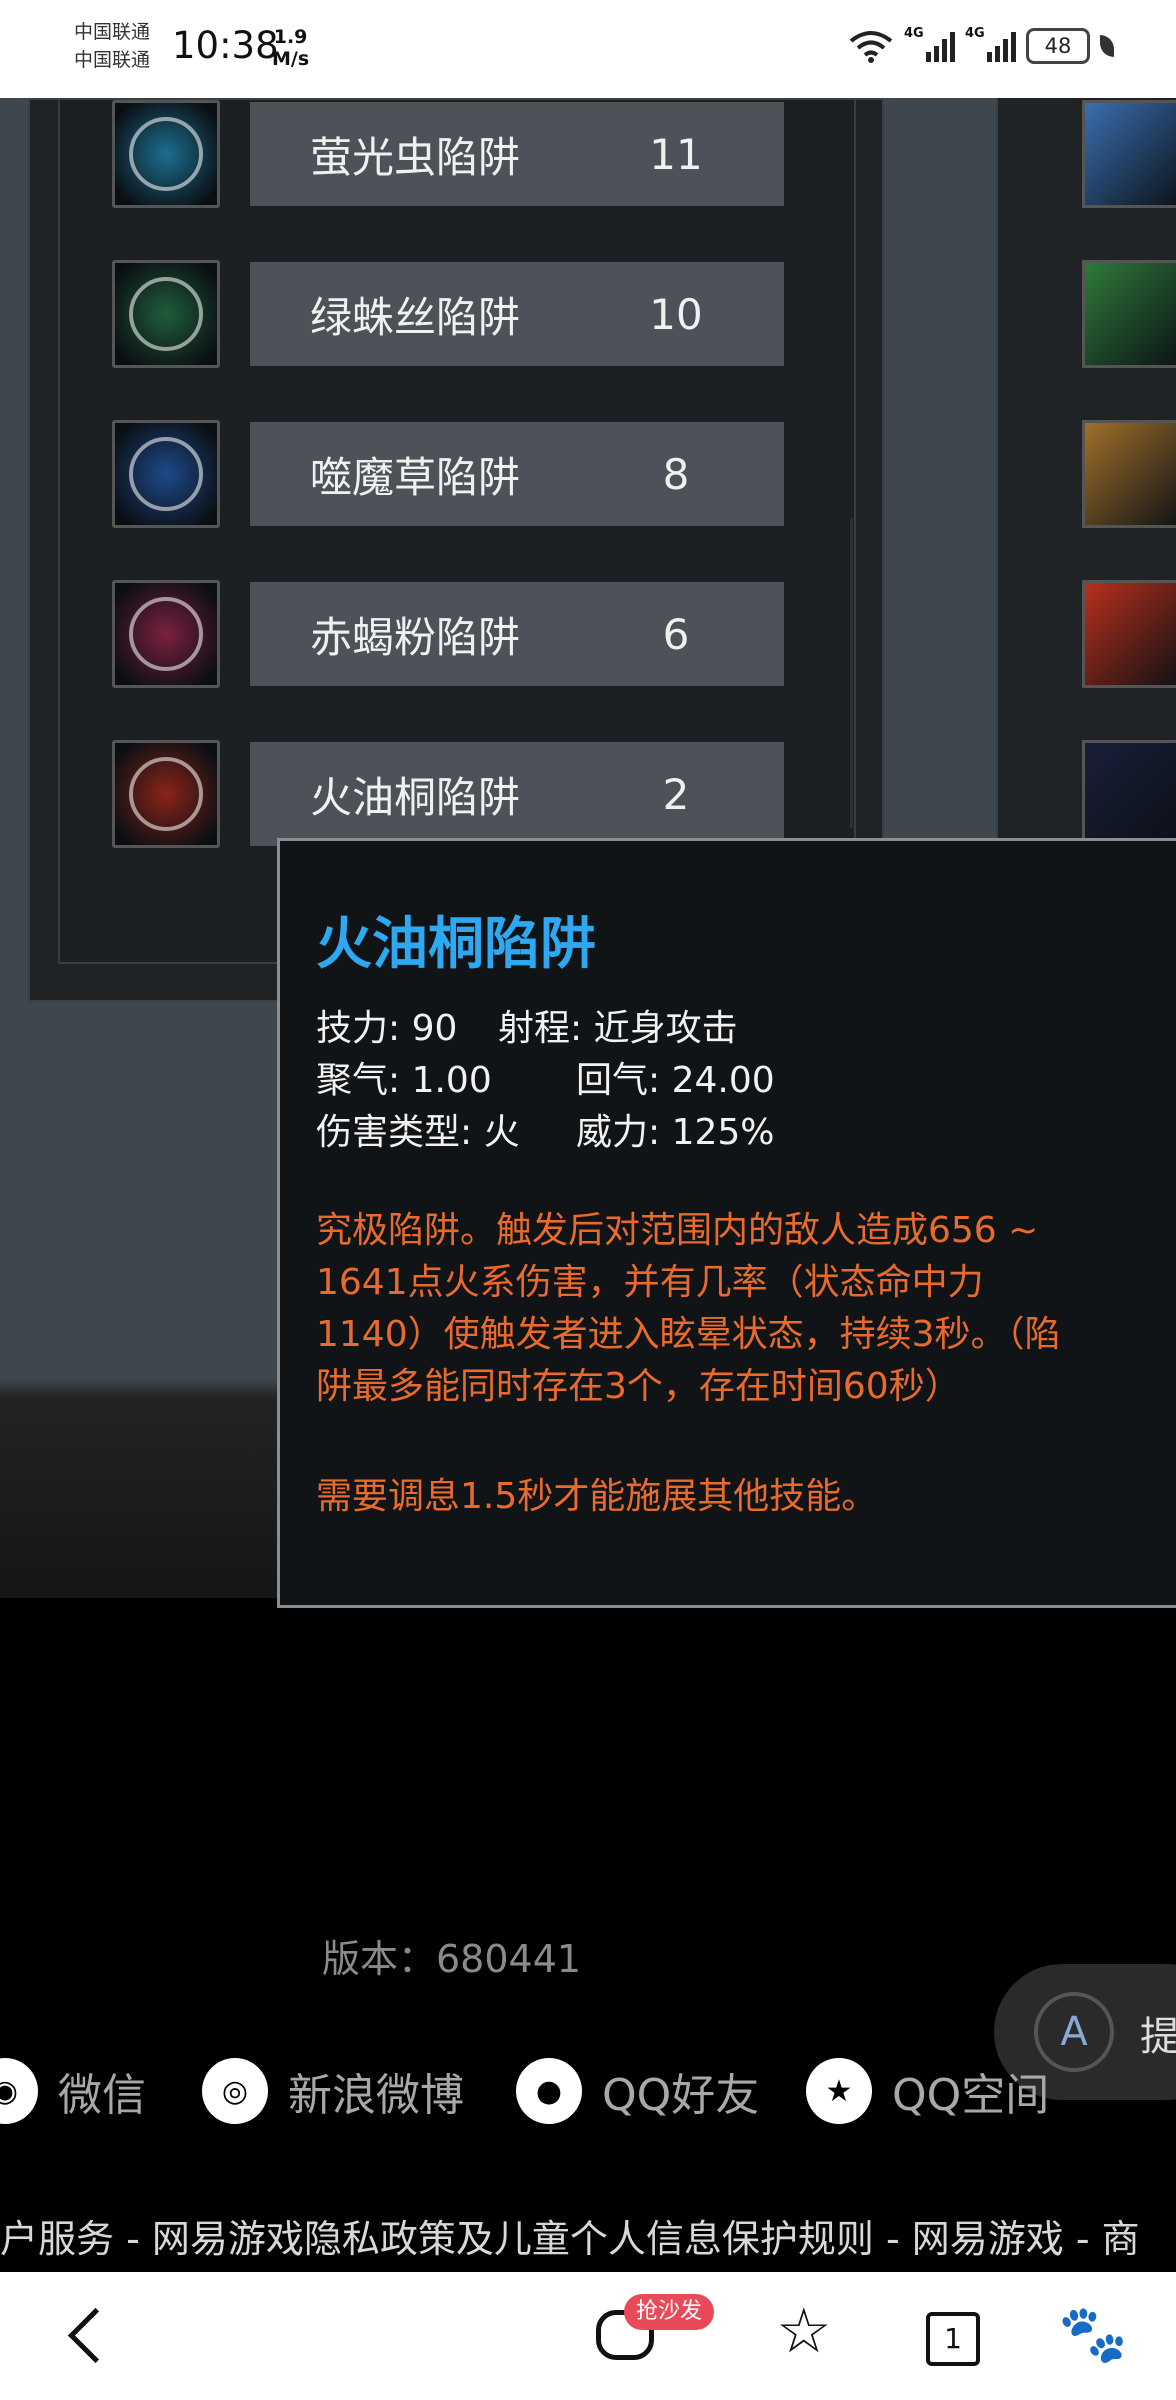 This screenshot has width=1176, height=2400. I want to click on baidu-paw-icon: 🐾, so click(1093, 2335).